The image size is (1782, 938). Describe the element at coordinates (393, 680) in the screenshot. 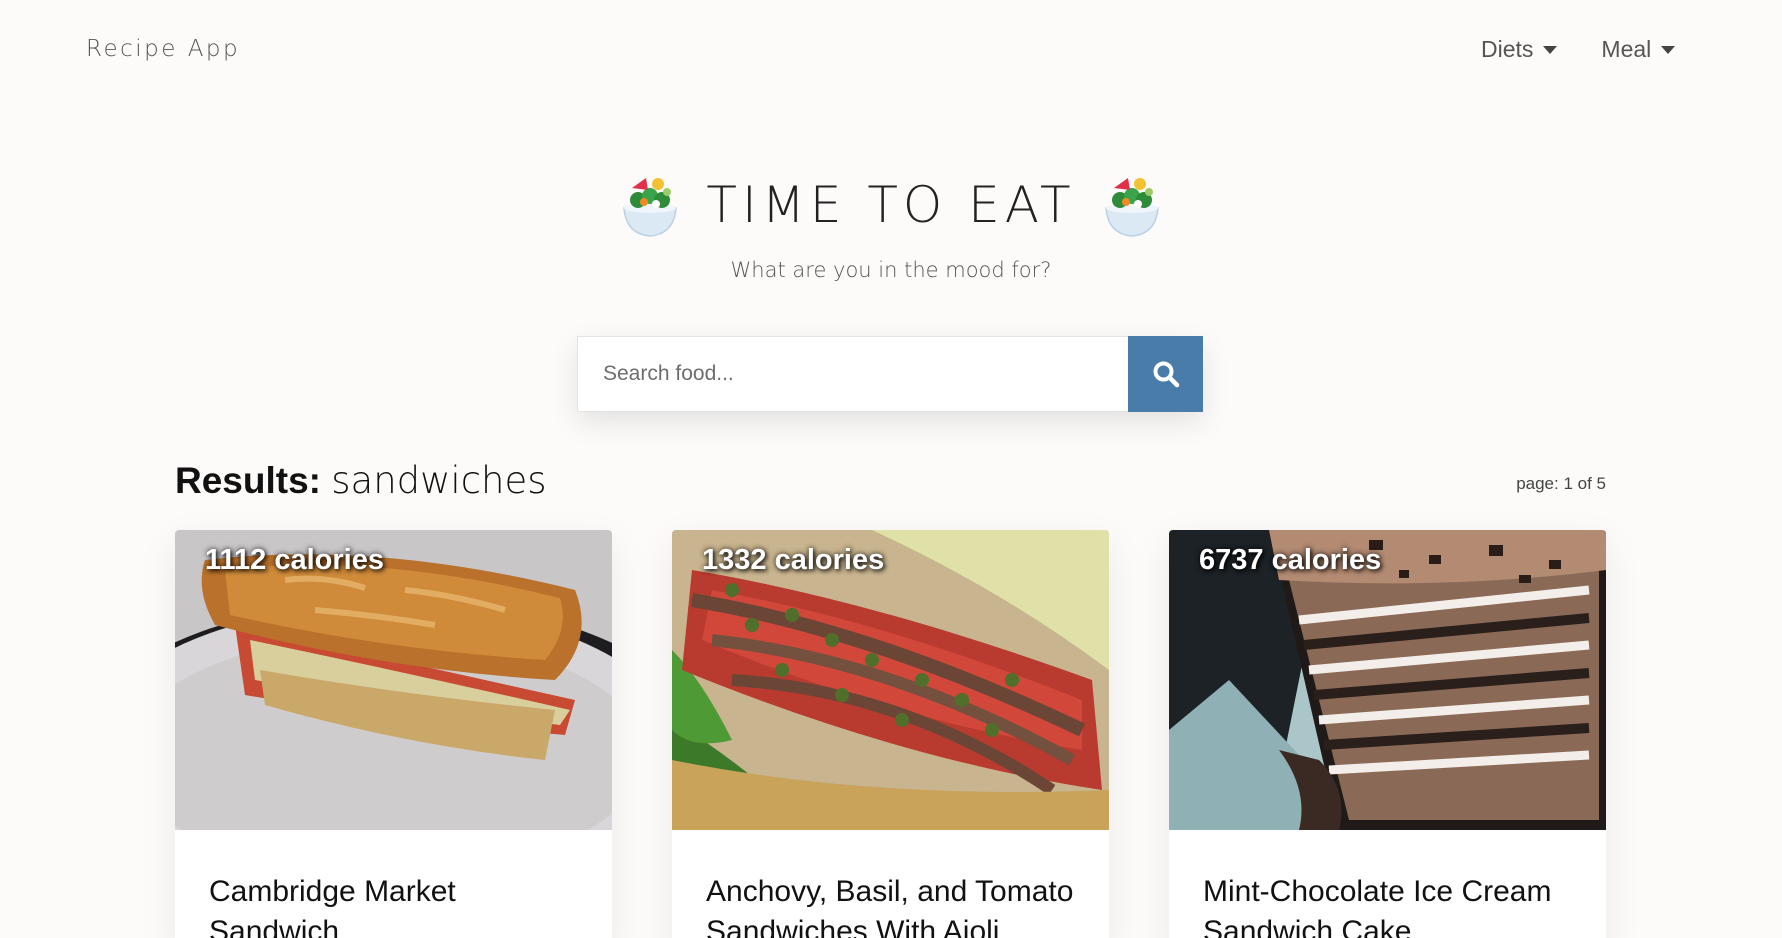

I see `recipe-image: 1112 calories` at that location.